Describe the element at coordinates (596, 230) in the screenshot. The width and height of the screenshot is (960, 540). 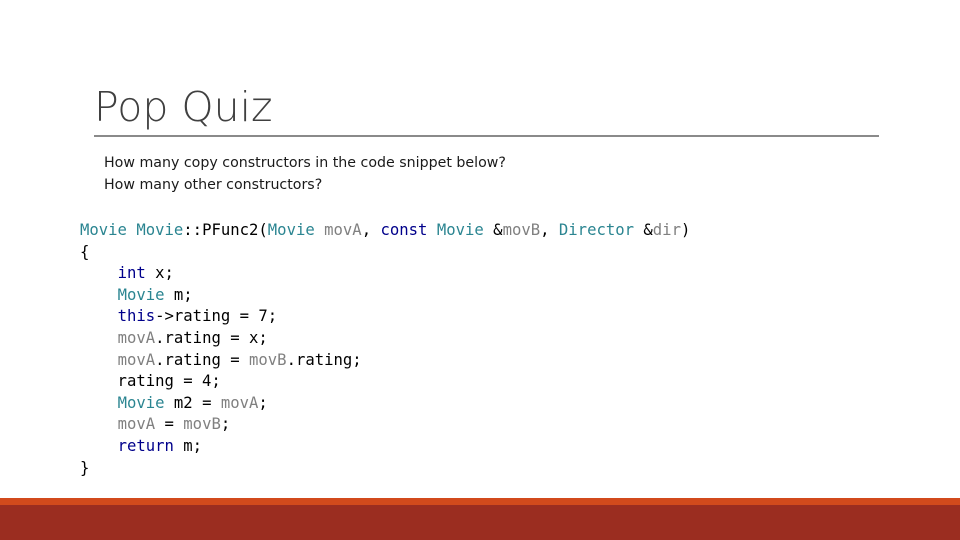
I see `code-type-token: Director` at that location.